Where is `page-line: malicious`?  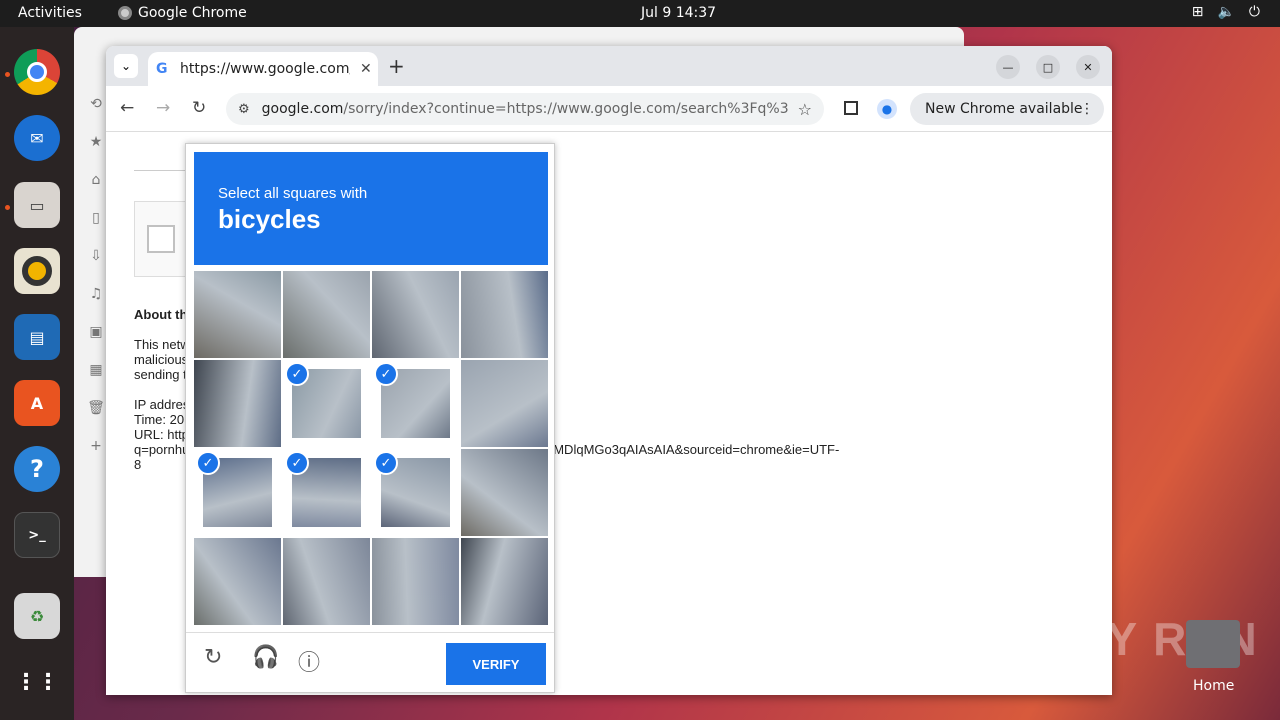
page-line: malicious is located at coordinates (161, 359).